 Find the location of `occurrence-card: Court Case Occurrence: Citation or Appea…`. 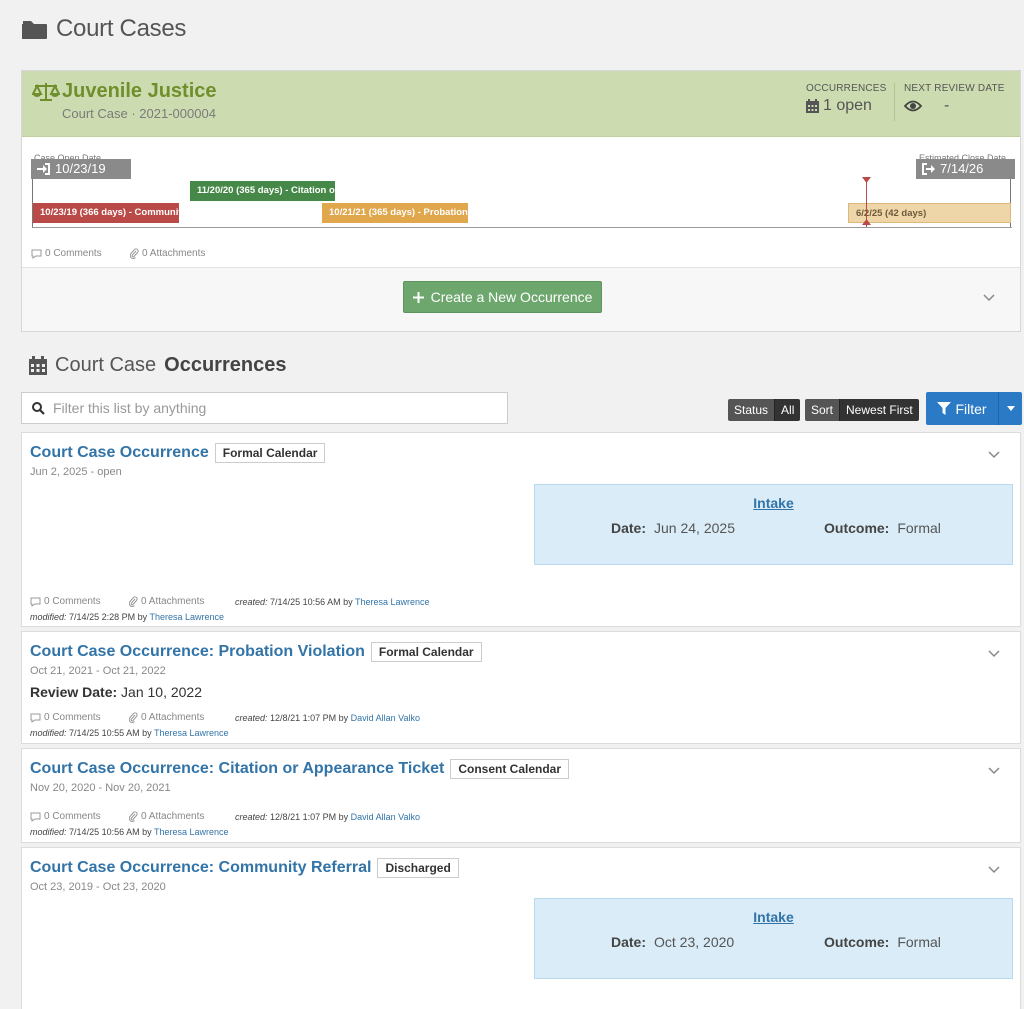

occurrence-card: Court Case Occurrence: Citation or Appea… is located at coordinates (521, 795).